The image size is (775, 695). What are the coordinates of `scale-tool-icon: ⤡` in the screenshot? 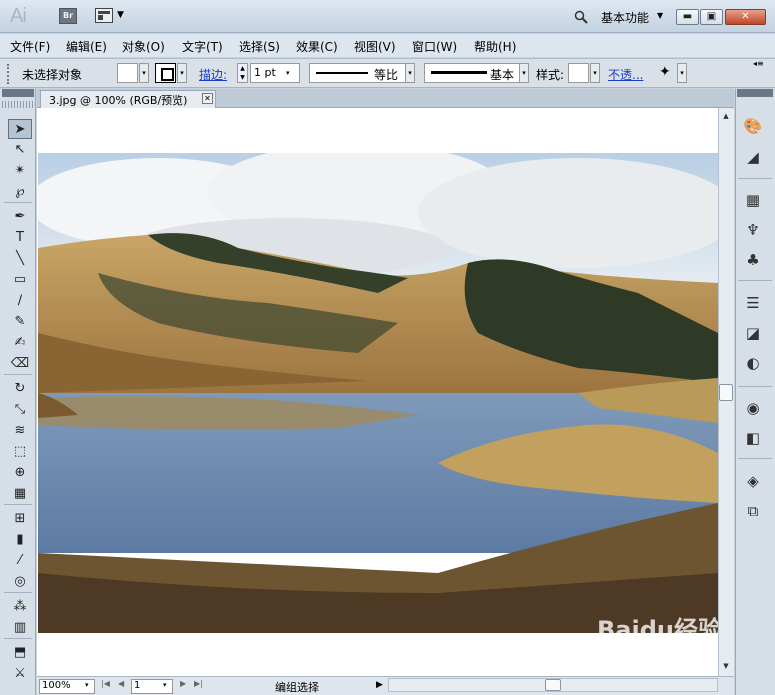 It's located at (20, 410).